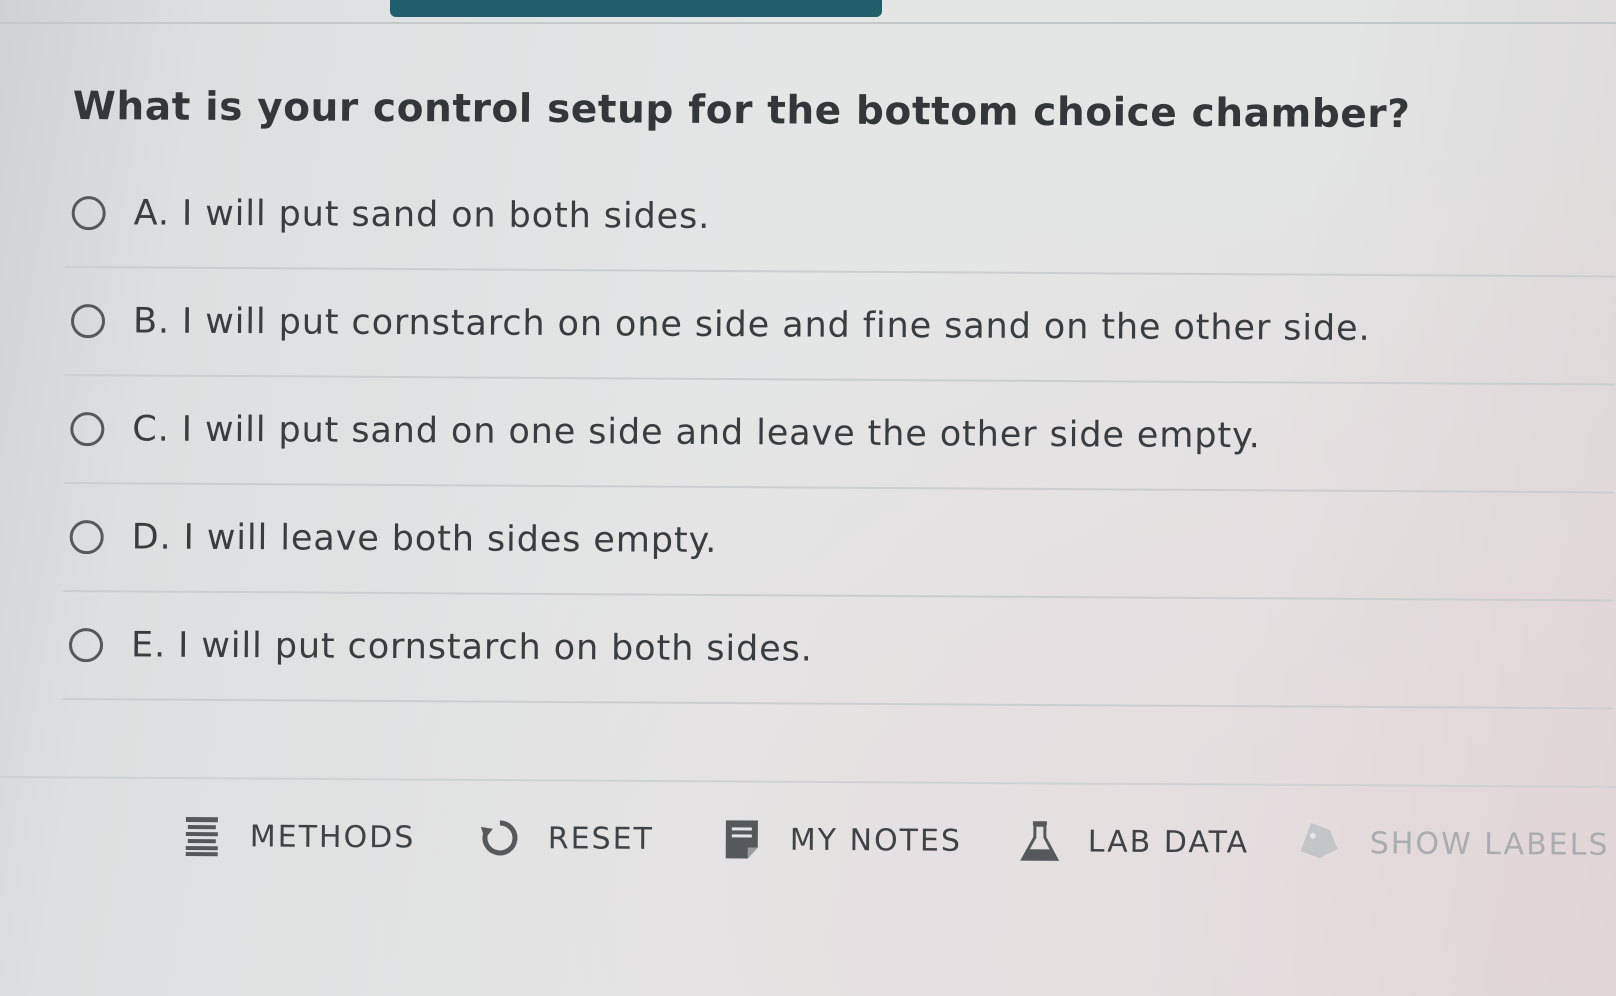 This screenshot has height=996, width=1616. I want to click on reset-icon, so click(500, 838).